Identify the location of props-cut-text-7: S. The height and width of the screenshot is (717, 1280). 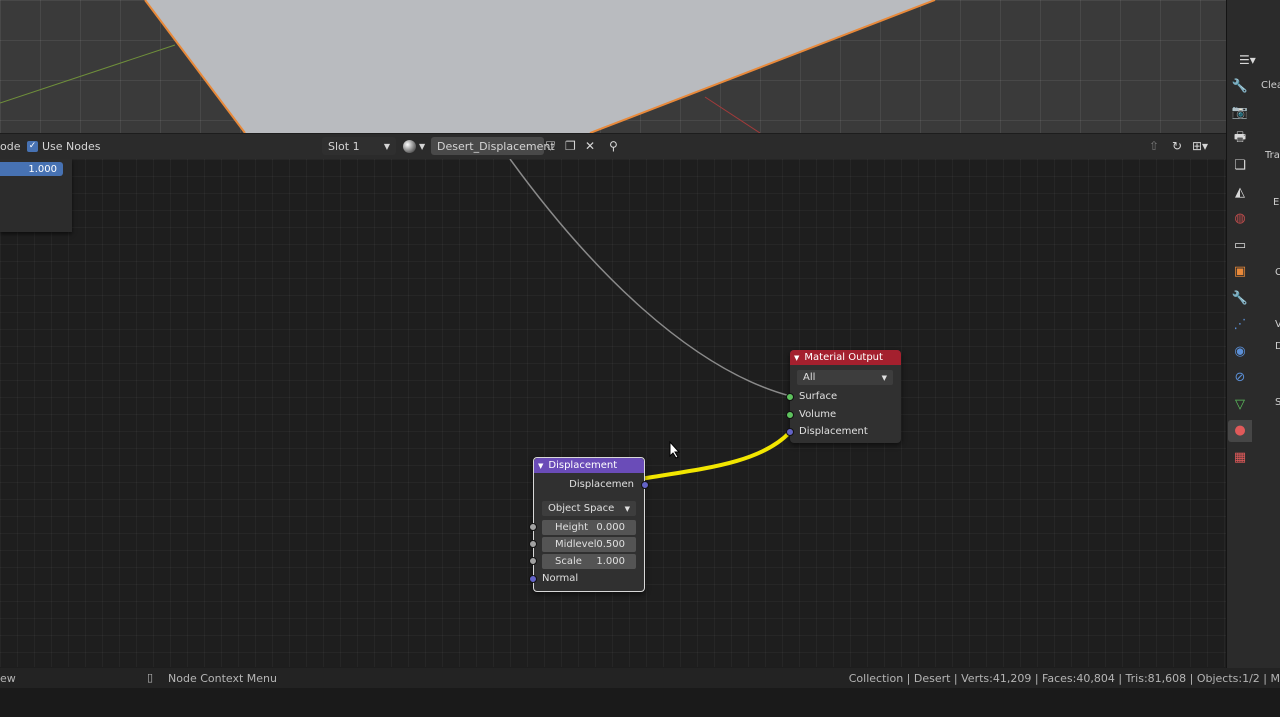
(1277, 402).